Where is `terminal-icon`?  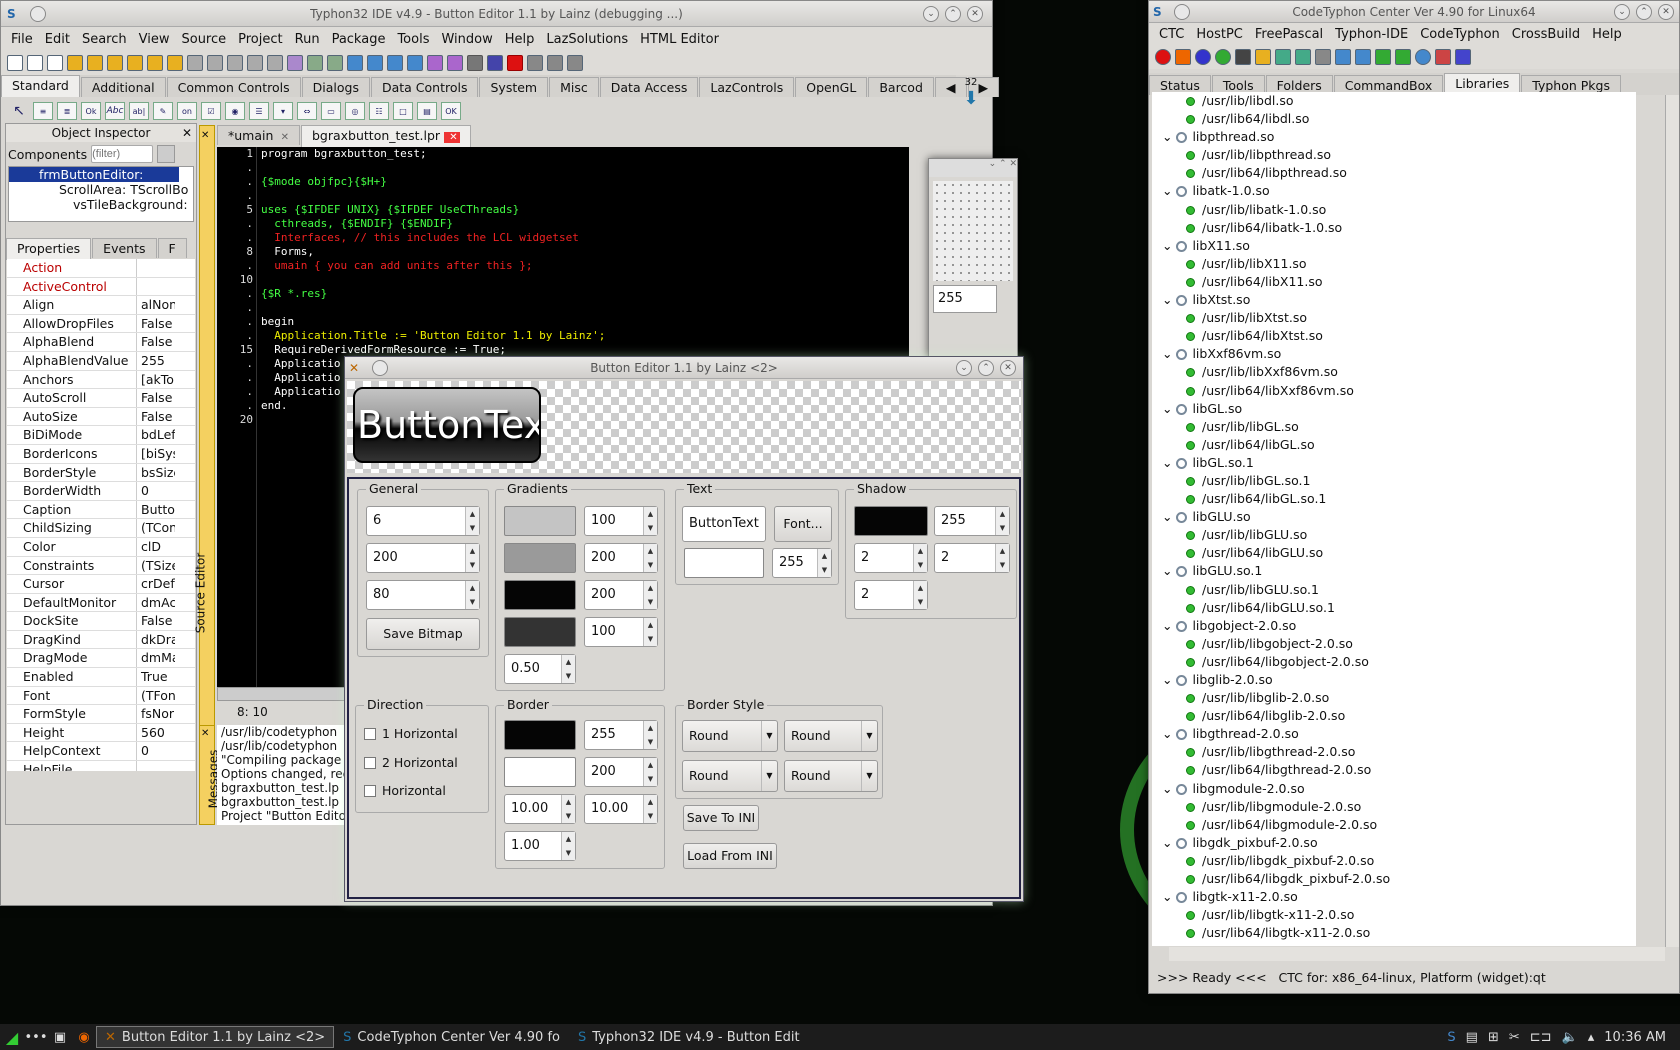 terminal-icon is located at coordinates (1243, 57).